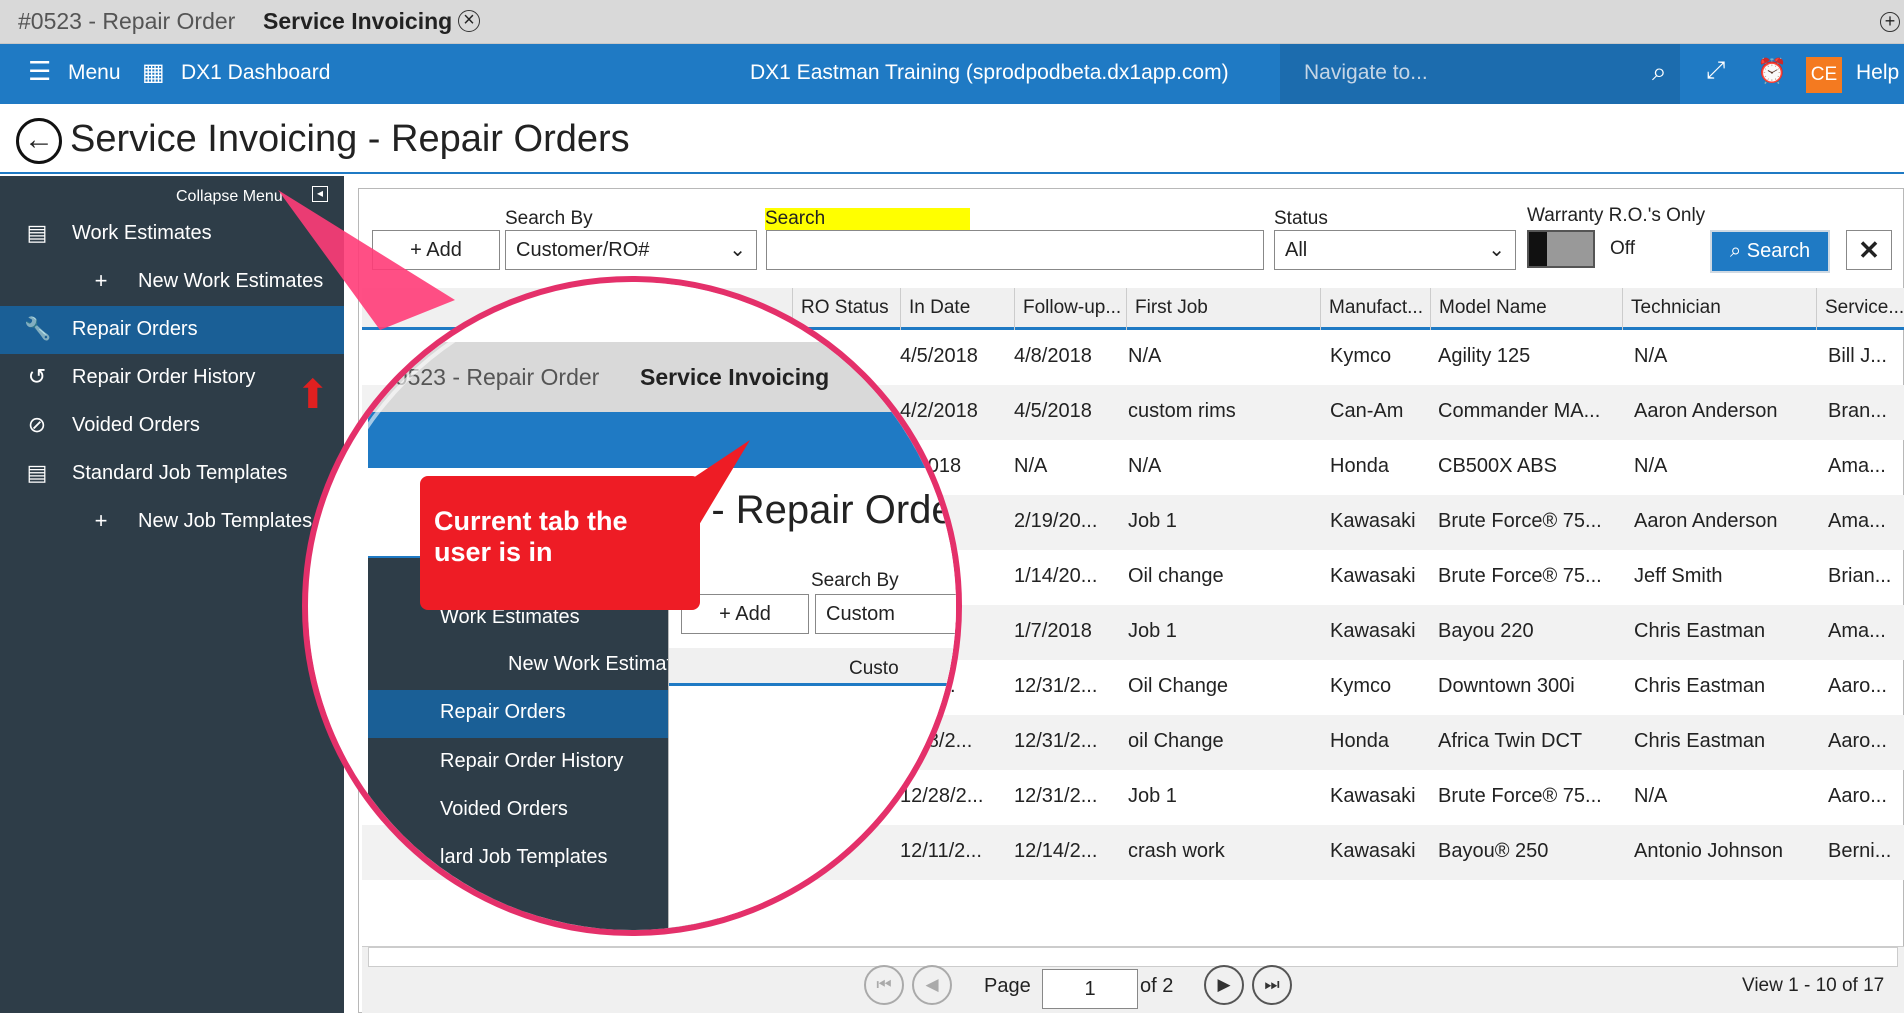  What do you see at coordinates (720, 490) in the screenshot?
I see `callout-pointer` at bounding box center [720, 490].